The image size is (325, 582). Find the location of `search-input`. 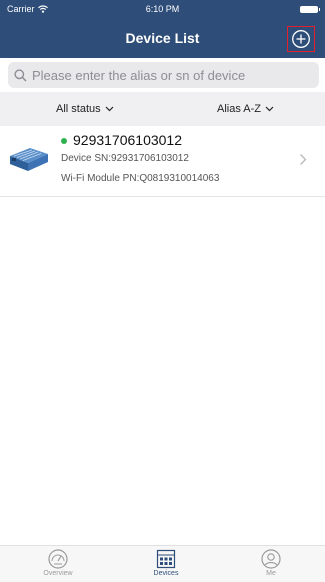

search-input is located at coordinates (167, 75).